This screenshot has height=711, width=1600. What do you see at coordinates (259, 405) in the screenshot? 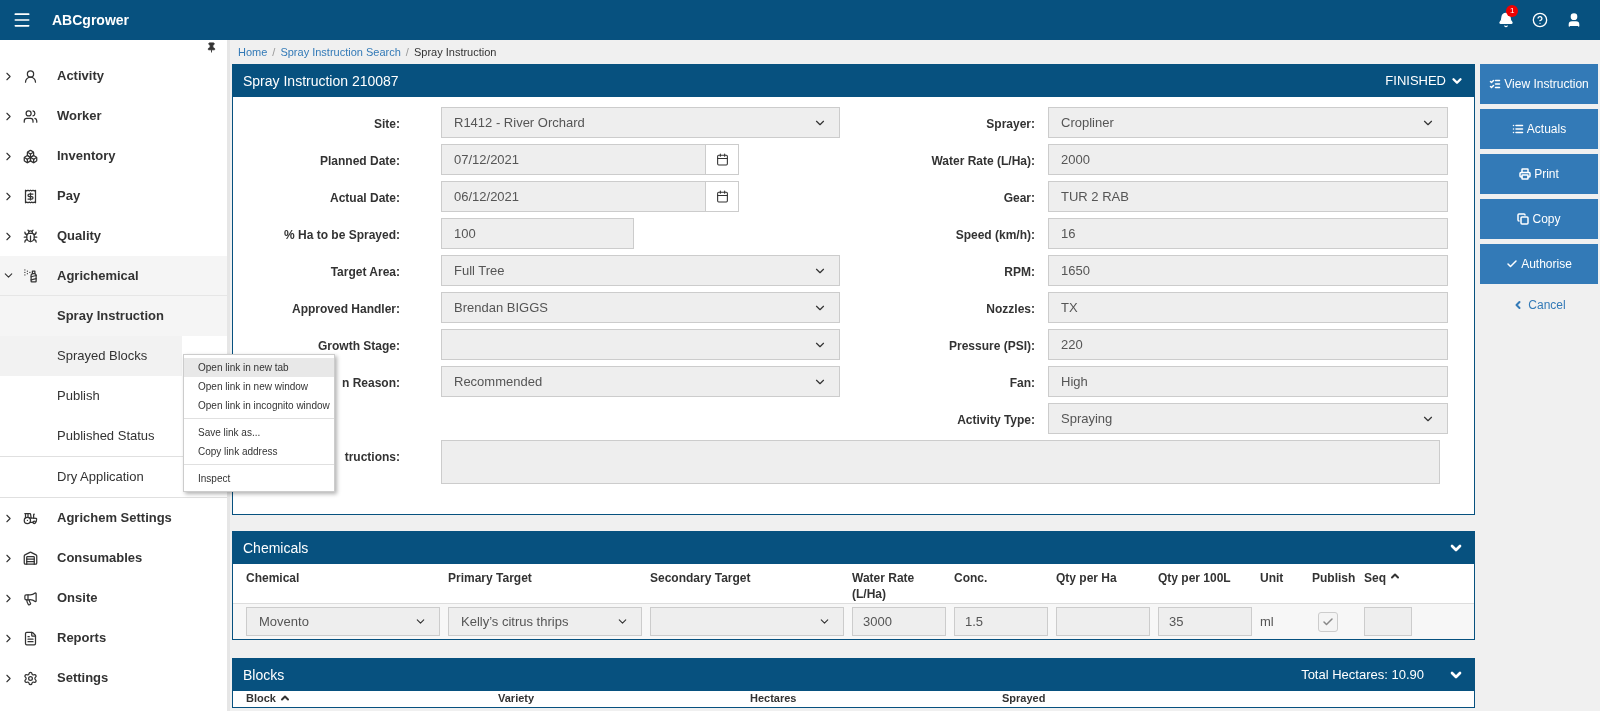
I see `context-menu-item: Open link in incognito window` at bounding box center [259, 405].